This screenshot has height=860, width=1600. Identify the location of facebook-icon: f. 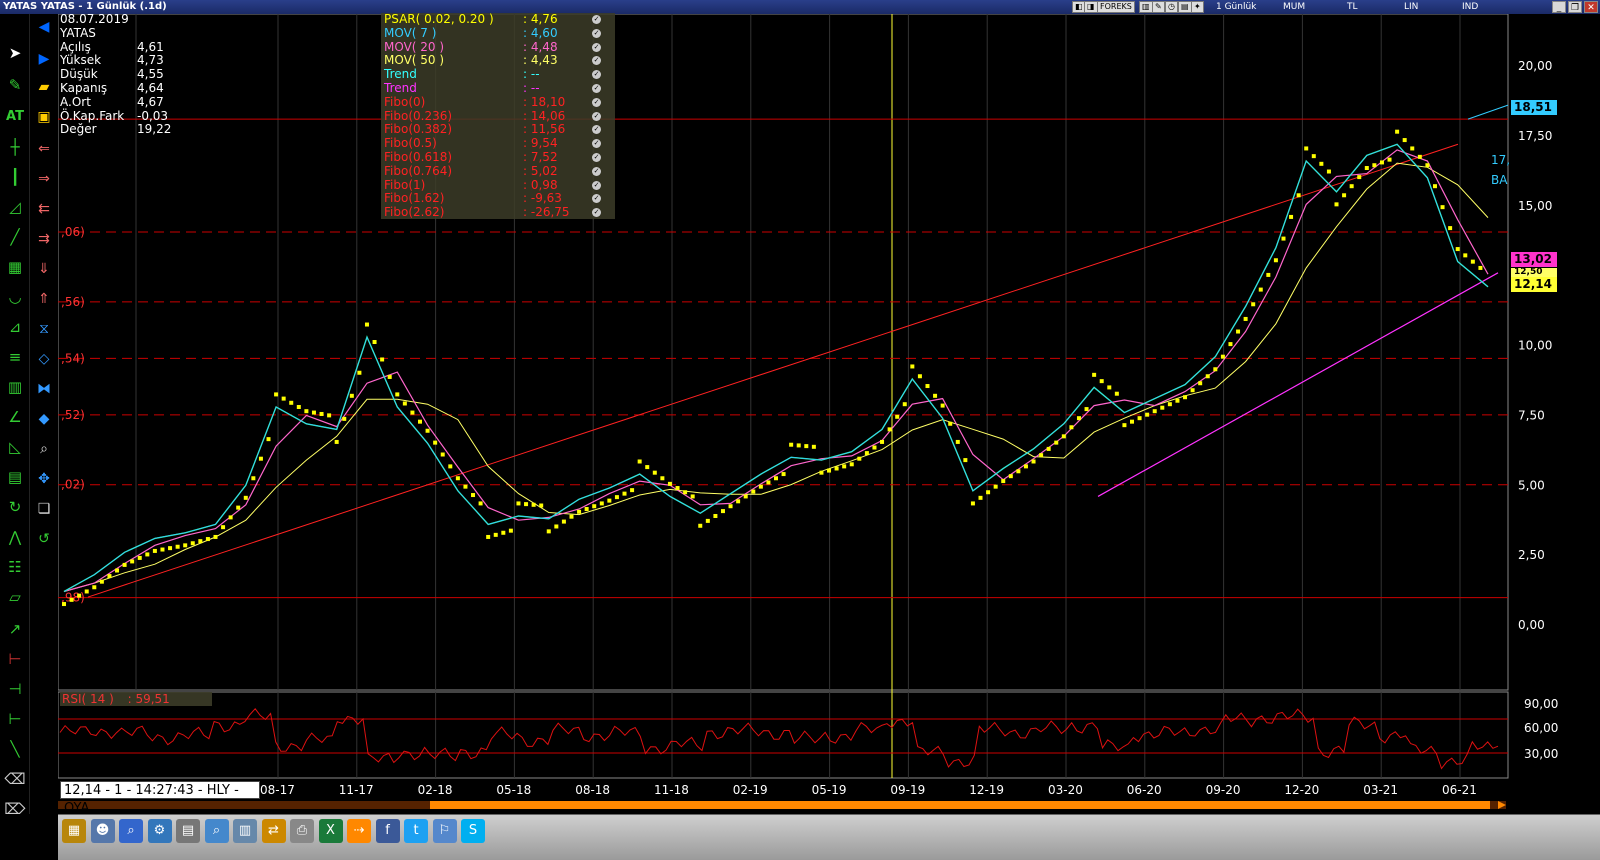
(387, 831).